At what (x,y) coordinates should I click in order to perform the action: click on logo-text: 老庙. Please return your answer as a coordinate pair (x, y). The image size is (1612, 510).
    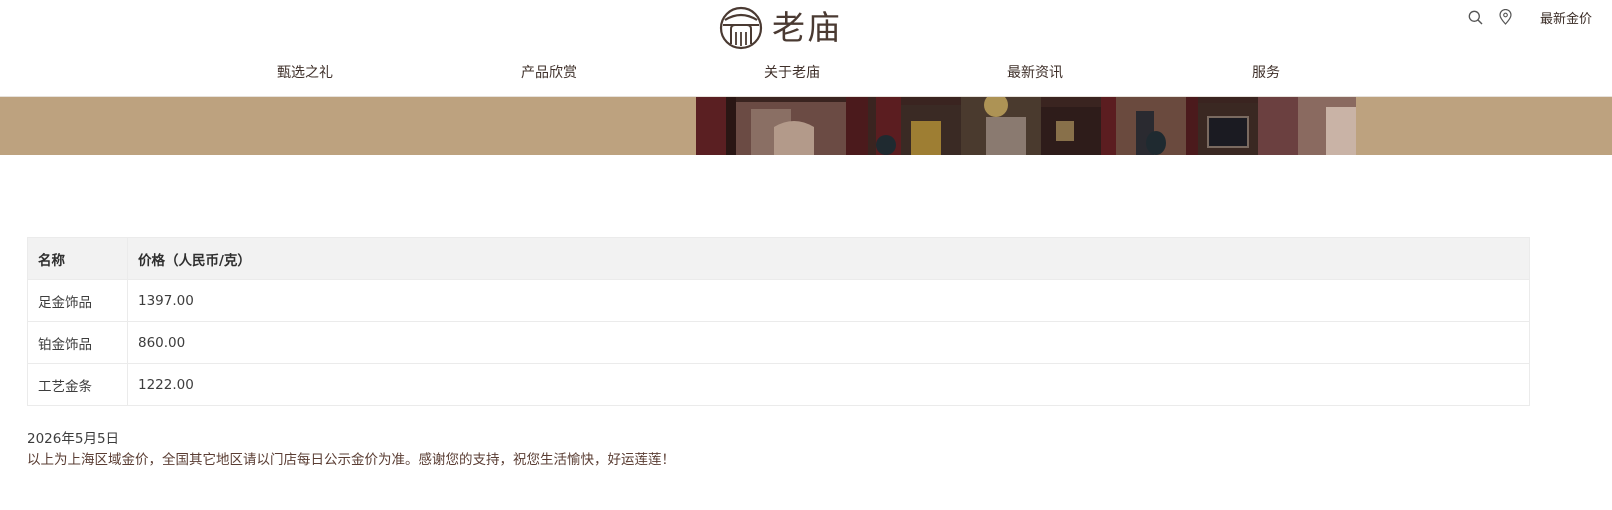
    Looking at the image, I should click on (807, 27).